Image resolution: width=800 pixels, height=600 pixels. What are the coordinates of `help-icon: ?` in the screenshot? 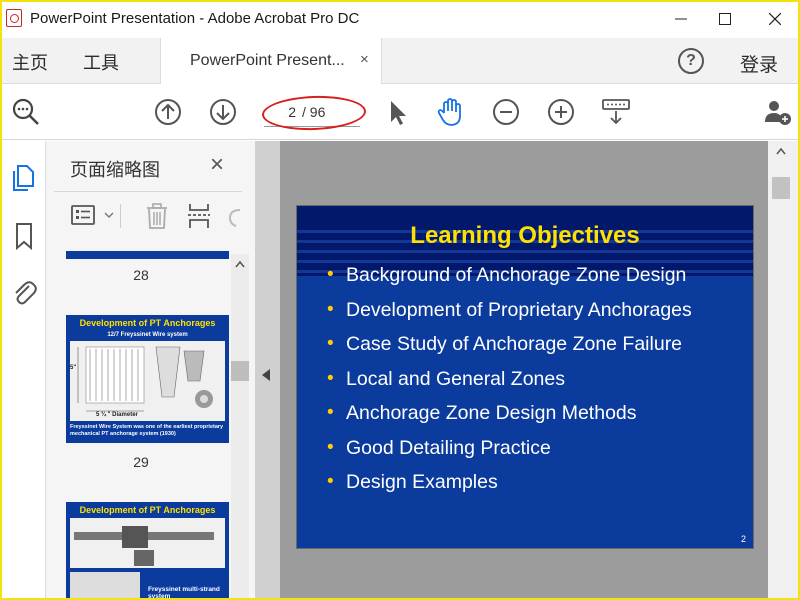 It's located at (691, 61).